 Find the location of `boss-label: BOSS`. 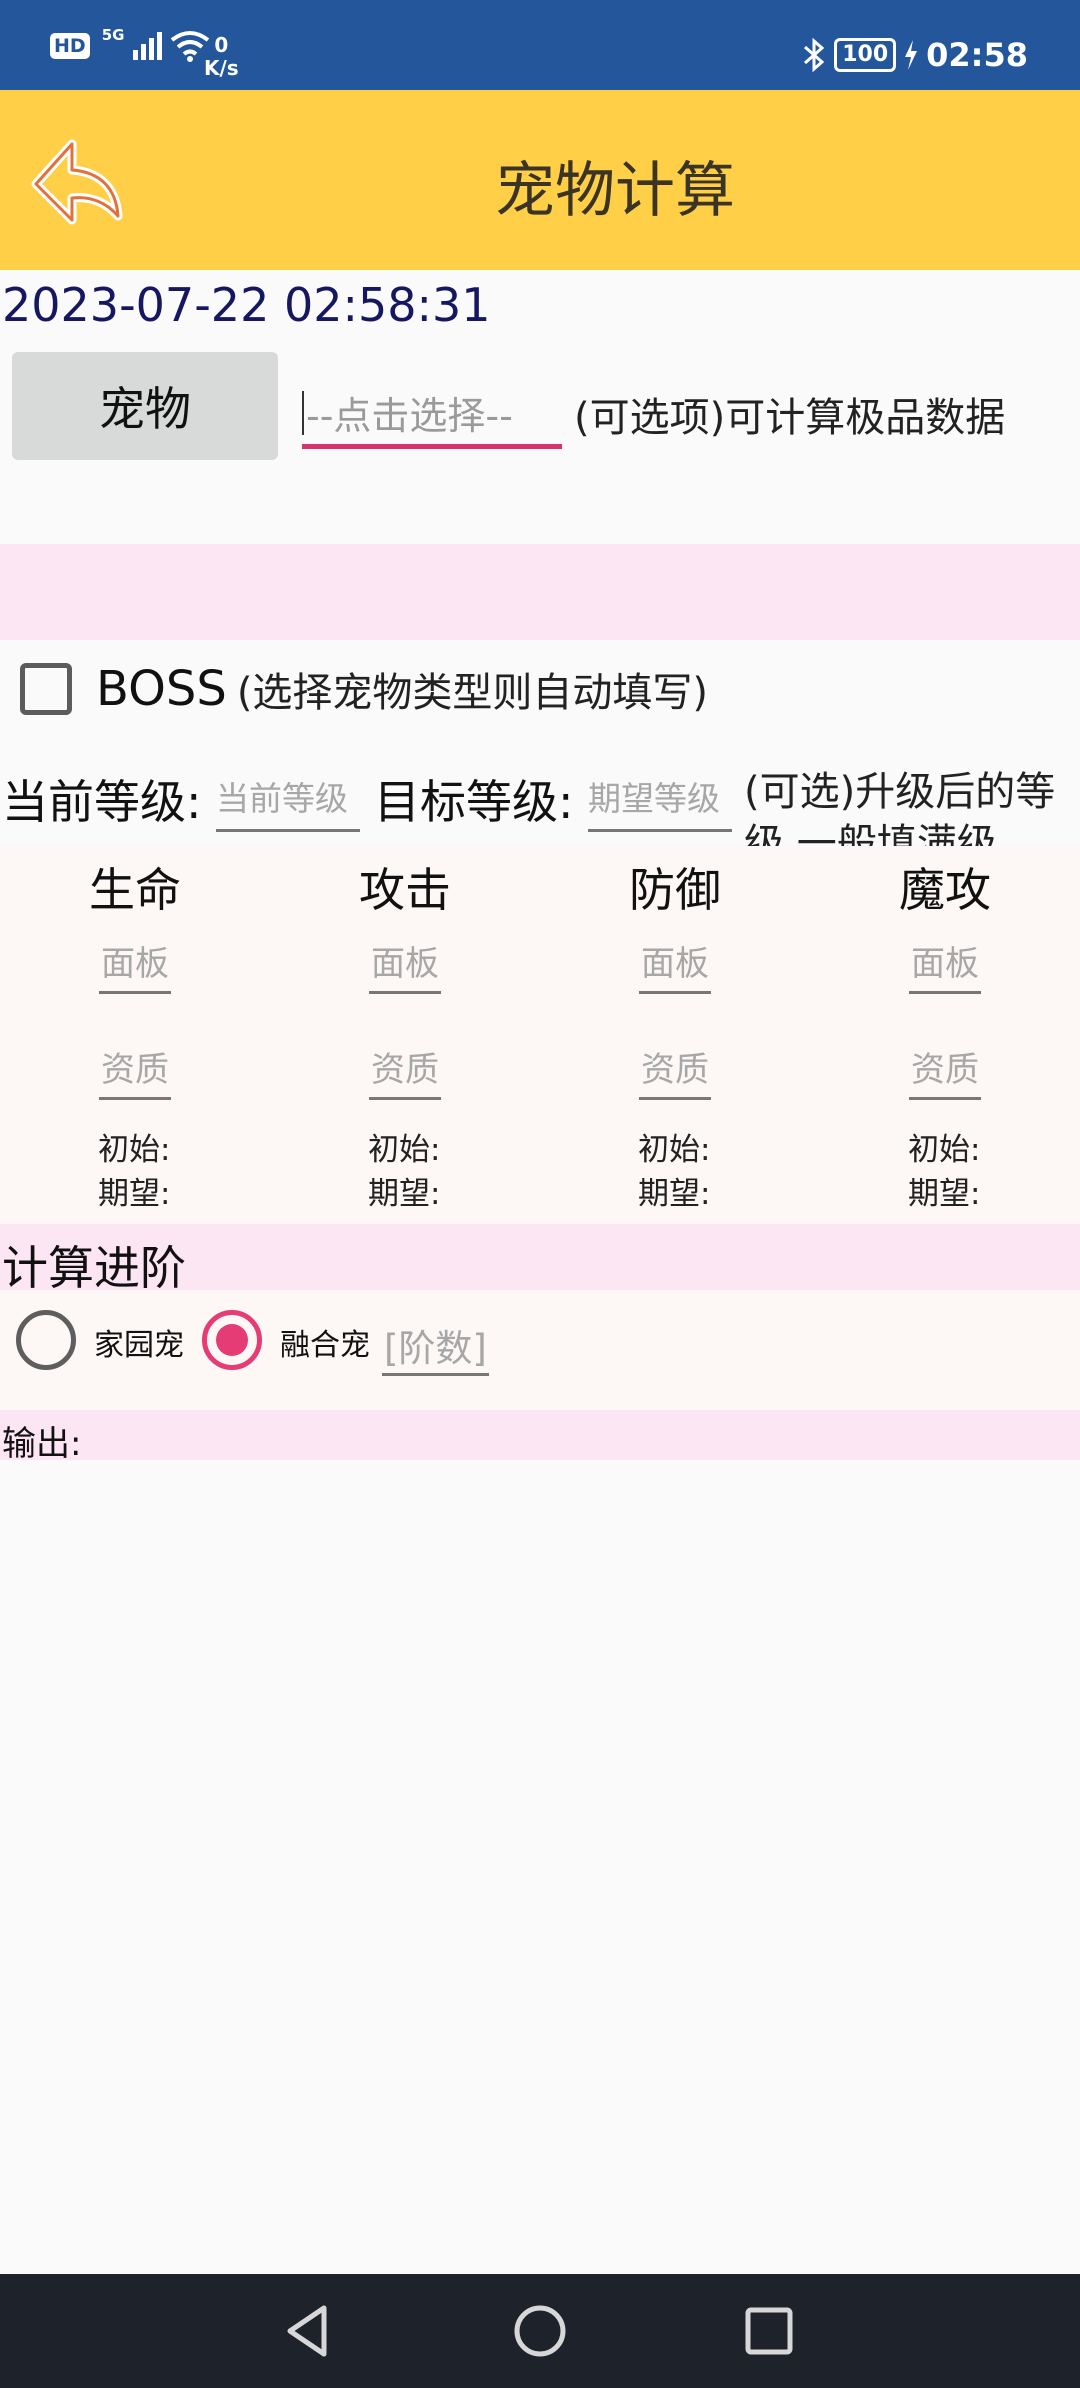

boss-label: BOSS is located at coordinates (161, 689).